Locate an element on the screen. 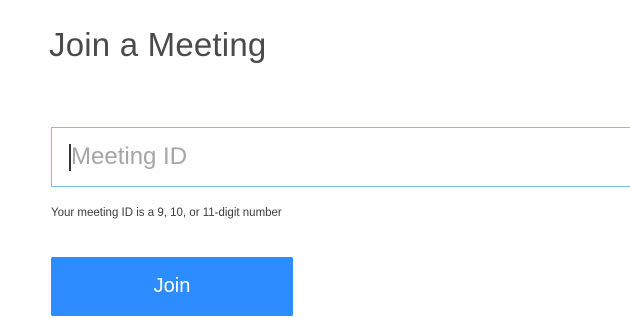  text-caret is located at coordinates (70, 157).